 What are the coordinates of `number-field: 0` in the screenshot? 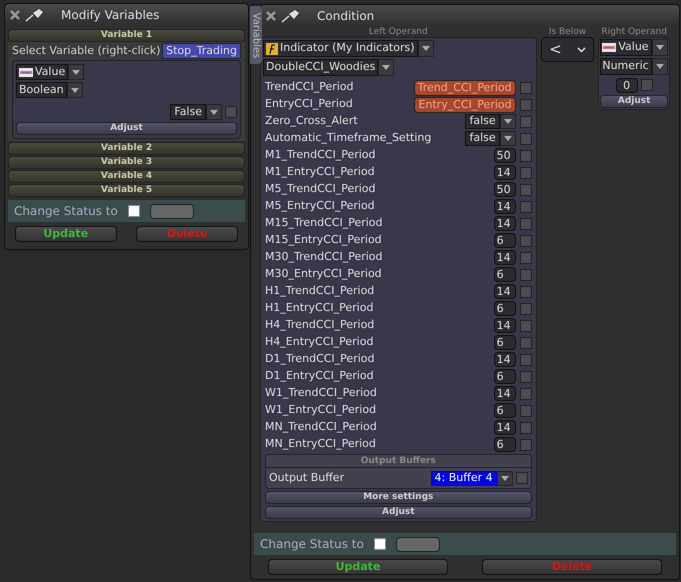 It's located at (627, 85).